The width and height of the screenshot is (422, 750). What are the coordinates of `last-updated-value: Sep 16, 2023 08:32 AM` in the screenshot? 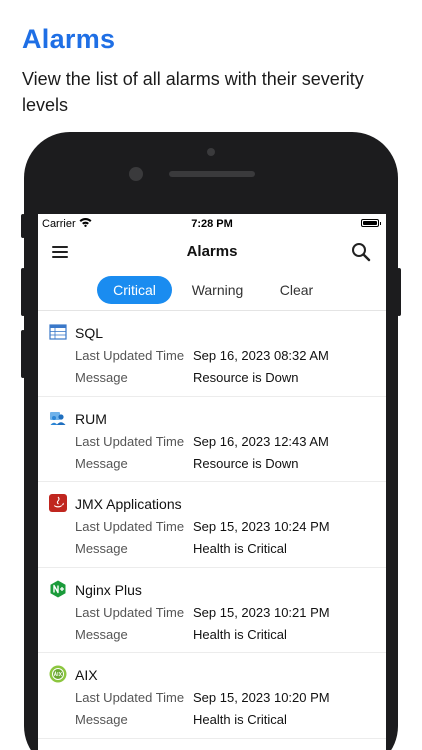 It's located at (261, 355).